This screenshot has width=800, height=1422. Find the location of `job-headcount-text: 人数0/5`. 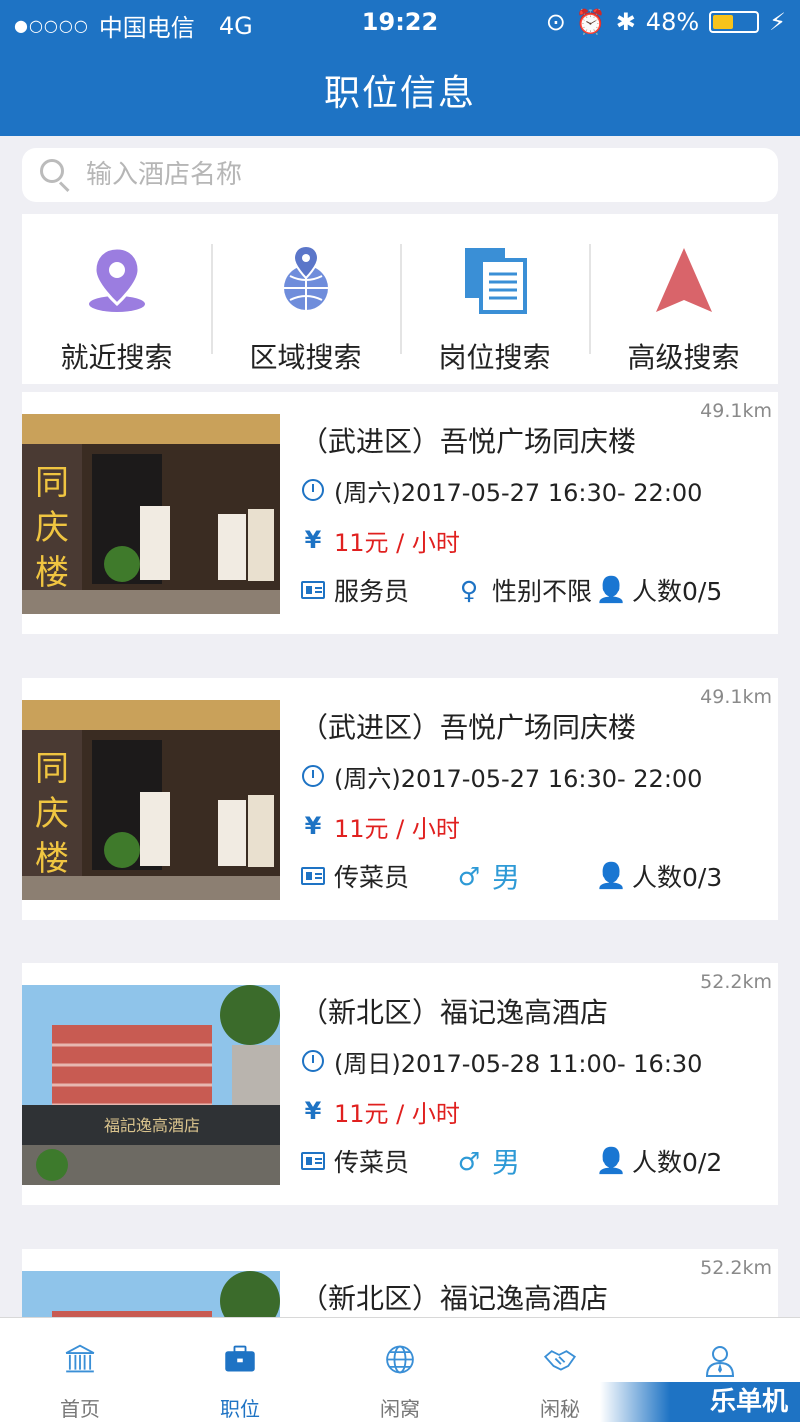

job-headcount-text: 人数0/5 is located at coordinates (677, 591).